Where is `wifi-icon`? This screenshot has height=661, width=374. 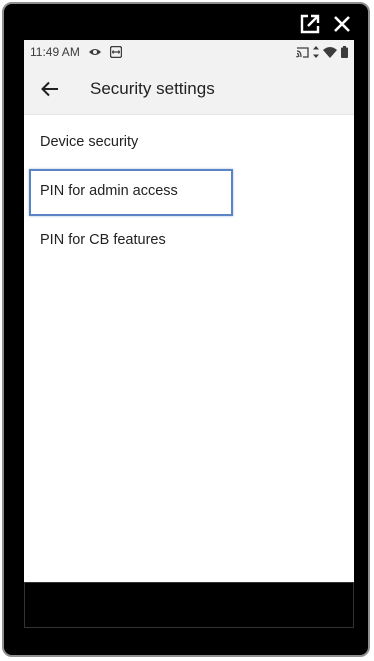
wifi-icon is located at coordinates (330, 52).